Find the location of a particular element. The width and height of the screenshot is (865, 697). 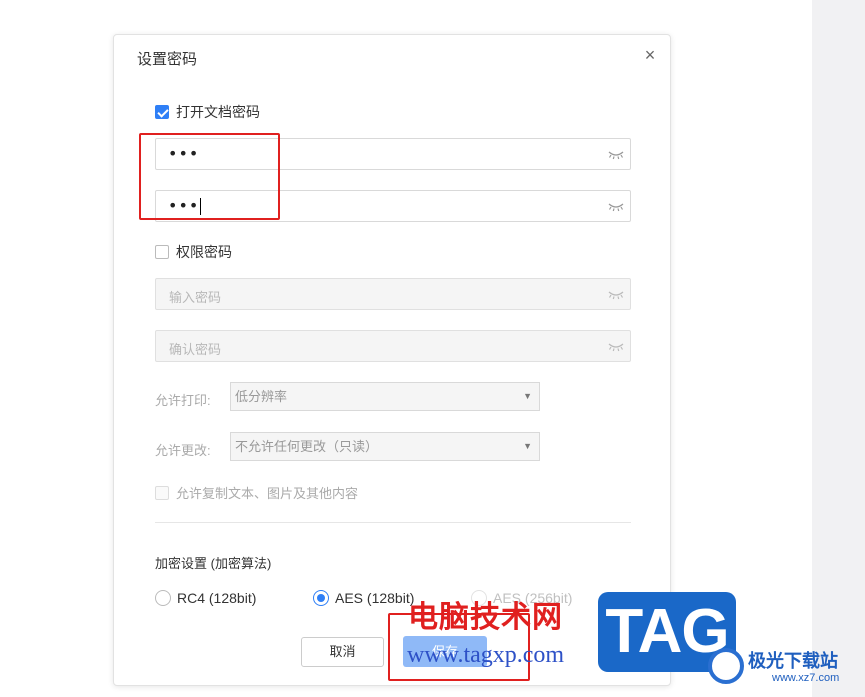

radio-rc4-128: RC4 (128bit) is located at coordinates (205, 598).